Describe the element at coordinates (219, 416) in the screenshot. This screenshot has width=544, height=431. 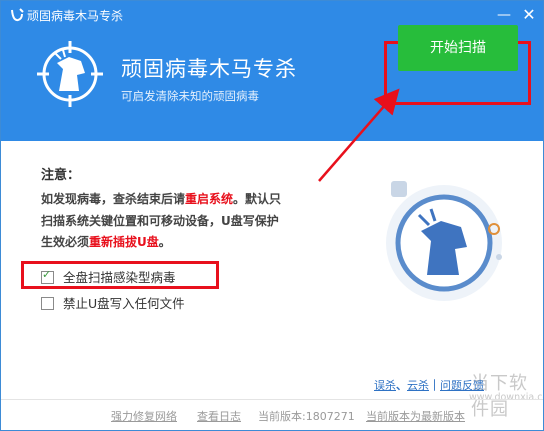
I see `view-log-link: 查看日志` at that location.